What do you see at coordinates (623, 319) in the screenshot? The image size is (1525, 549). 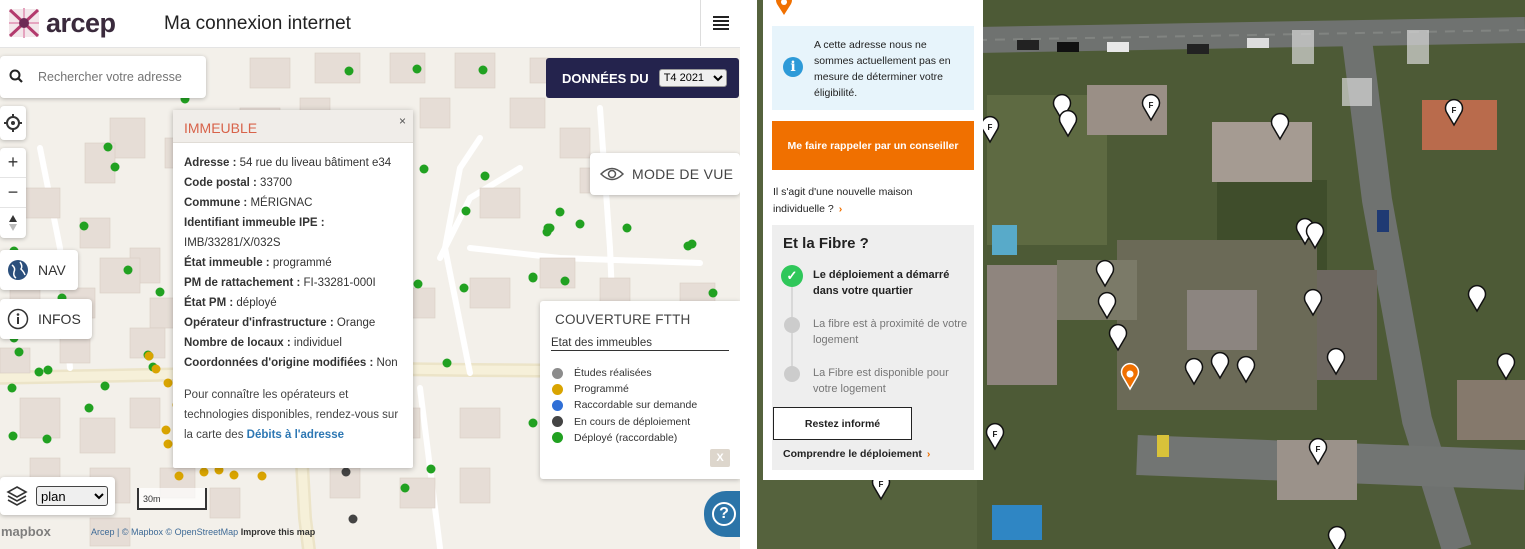 I see `coverage-title: COUVERTURE FTTH` at bounding box center [623, 319].